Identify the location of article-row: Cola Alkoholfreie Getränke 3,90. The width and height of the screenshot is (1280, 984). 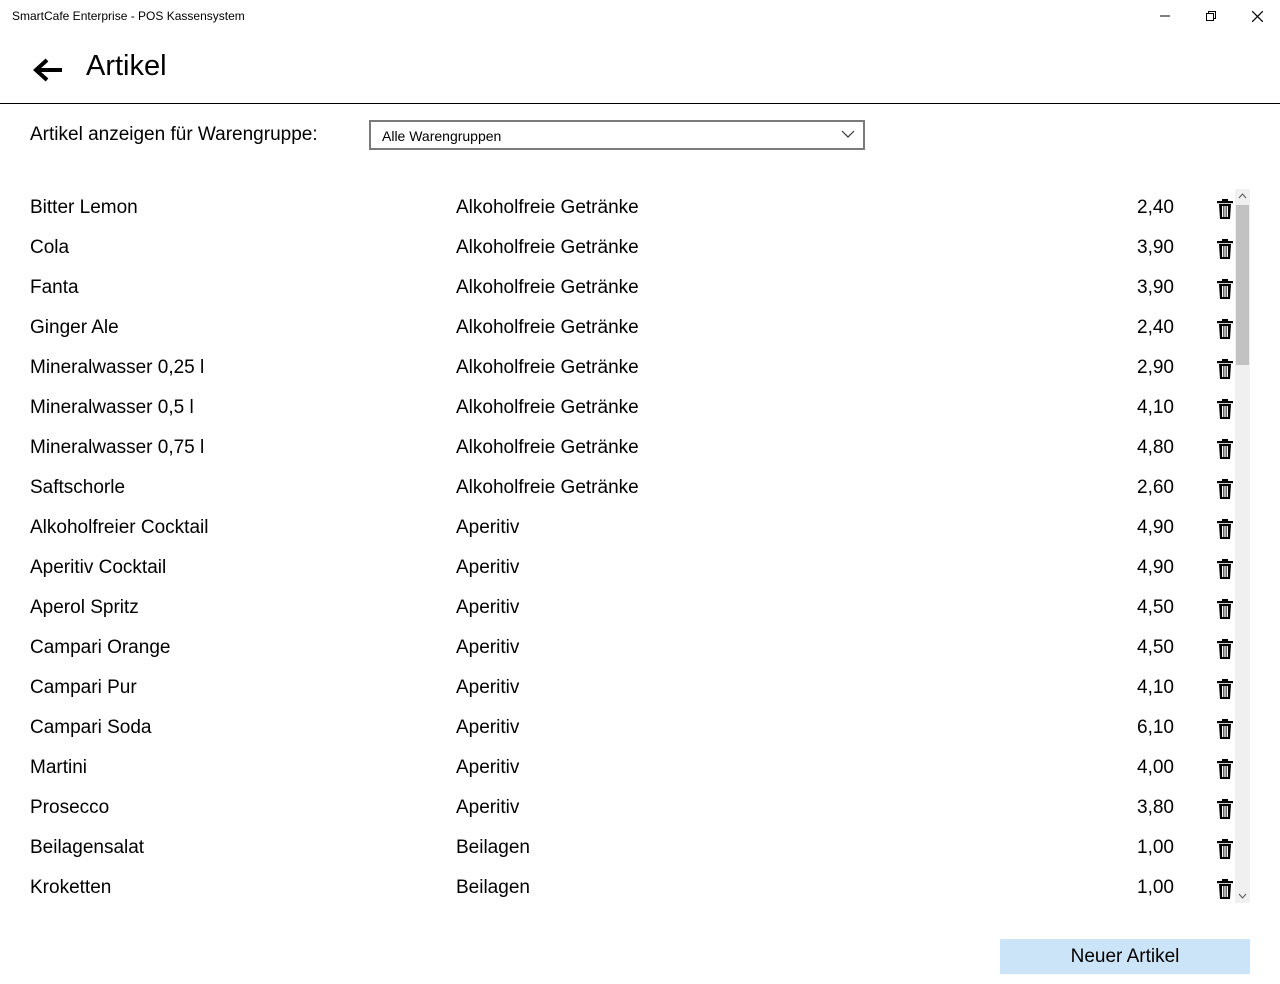
(618, 249).